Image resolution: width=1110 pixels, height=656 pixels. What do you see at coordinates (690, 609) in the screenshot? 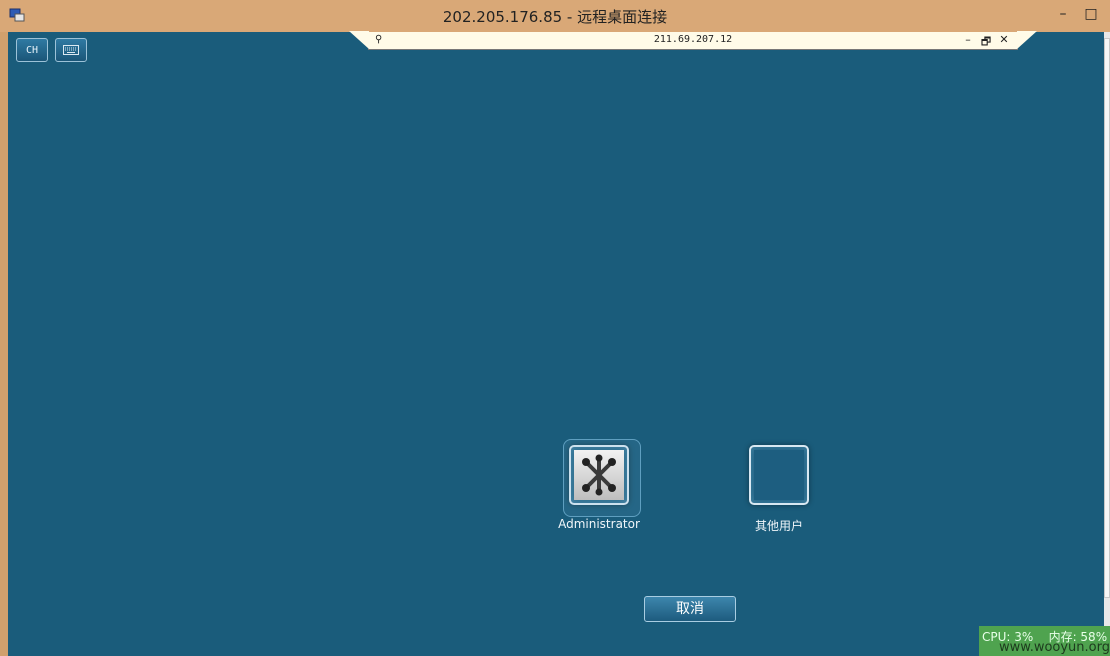
I see `cancel-button: 取消` at bounding box center [690, 609].